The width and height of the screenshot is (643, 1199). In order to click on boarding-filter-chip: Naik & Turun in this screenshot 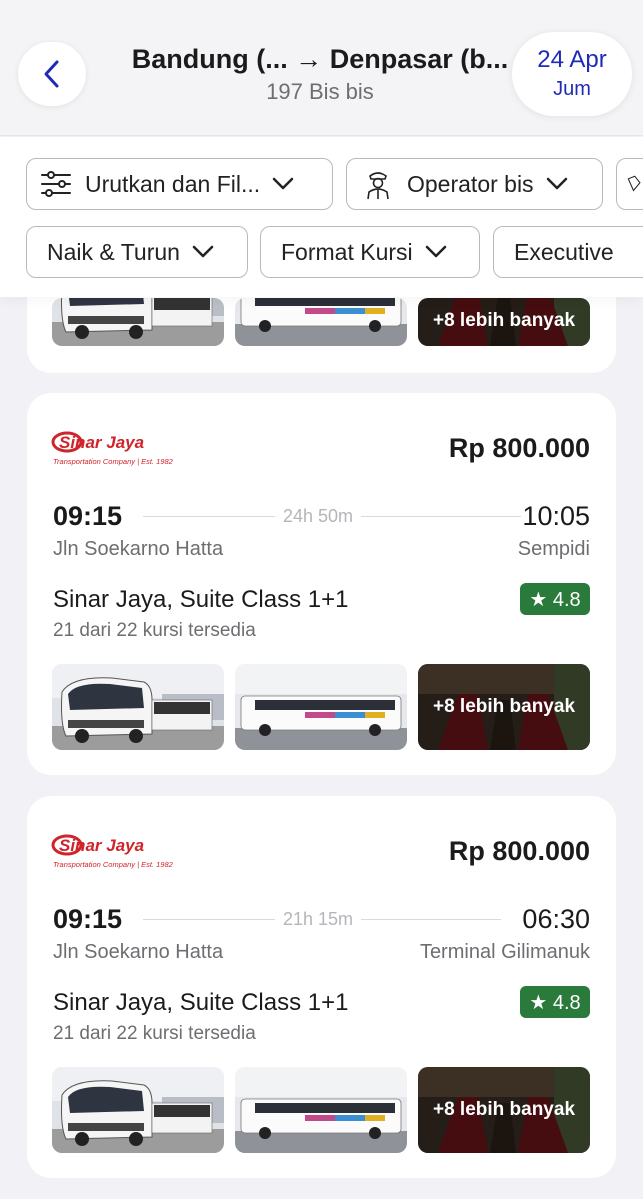, I will do `click(137, 252)`.